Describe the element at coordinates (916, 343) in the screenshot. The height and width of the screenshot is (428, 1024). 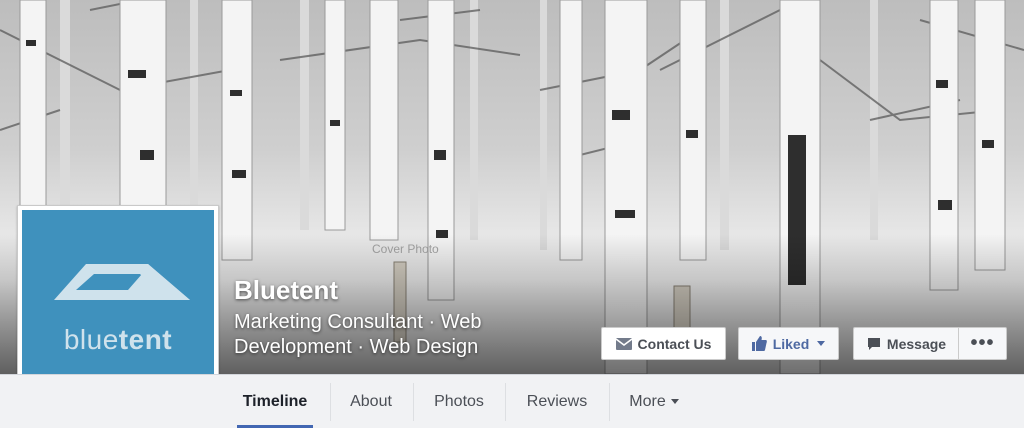
I see `message-label: Message` at that location.